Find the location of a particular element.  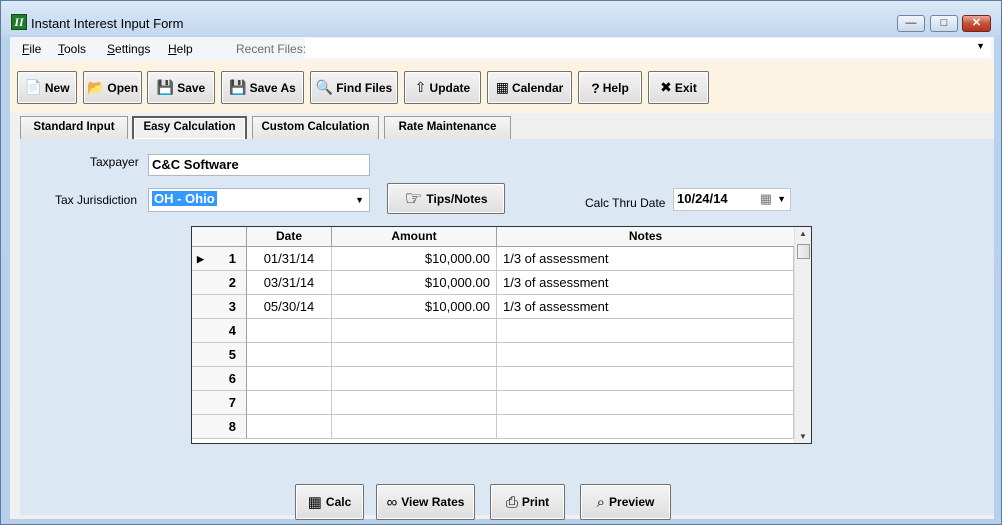

table-row: 8 is located at coordinates (493, 427).